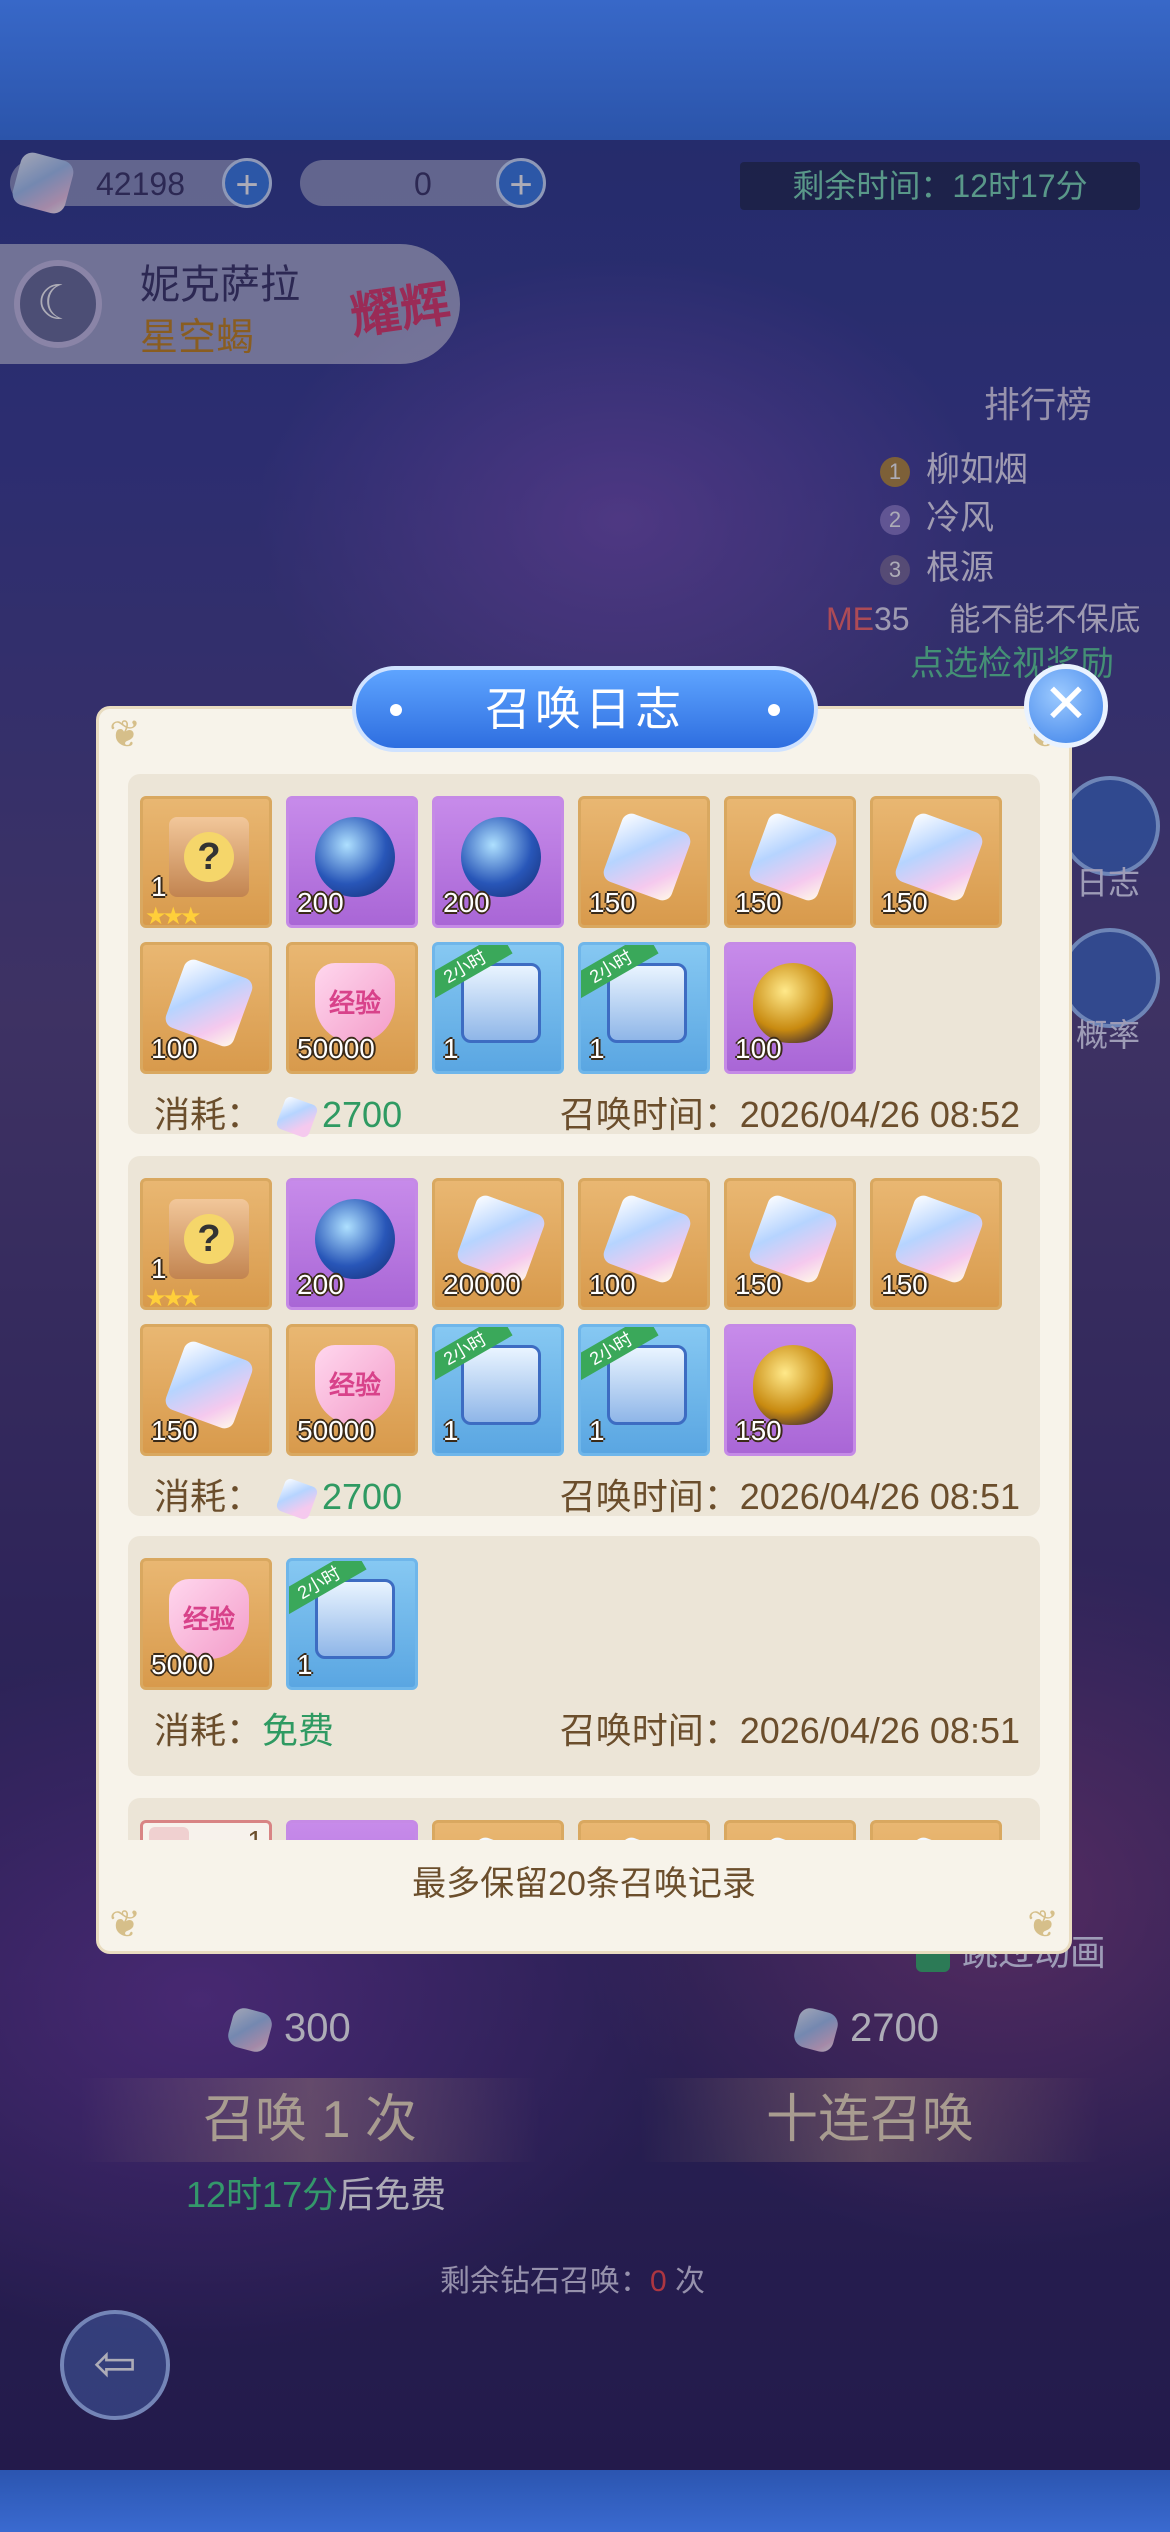  What do you see at coordinates (585, 2501) in the screenshot?
I see `bottom-bar` at bounding box center [585, 2501].